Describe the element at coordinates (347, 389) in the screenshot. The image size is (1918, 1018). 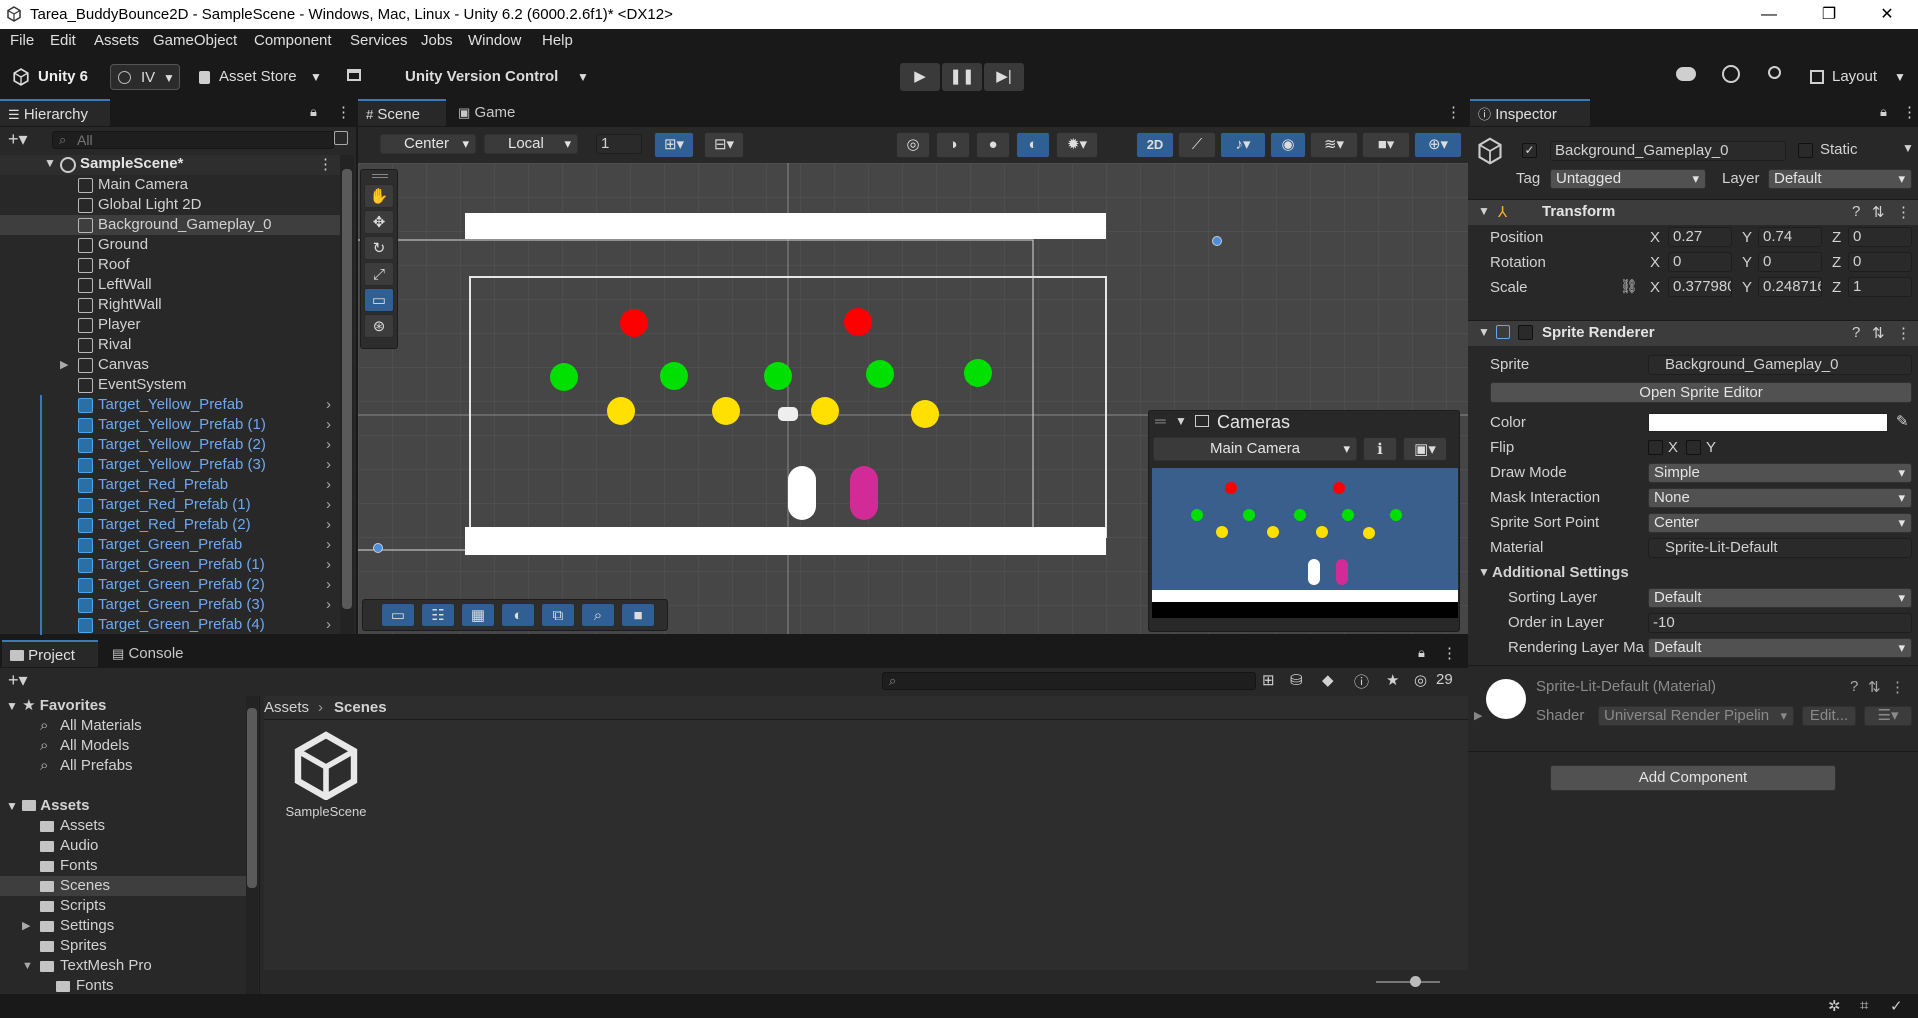
I see `scrollbar-thumb` at that location.